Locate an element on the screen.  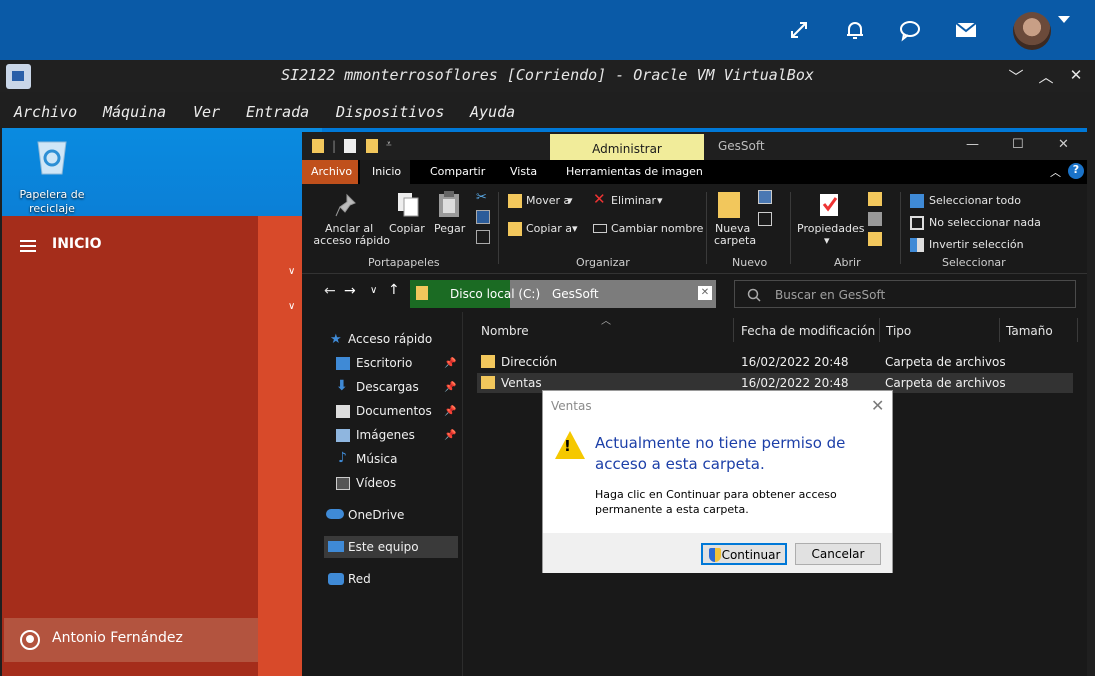
pictures-icon is located at coordinates (343, 435).